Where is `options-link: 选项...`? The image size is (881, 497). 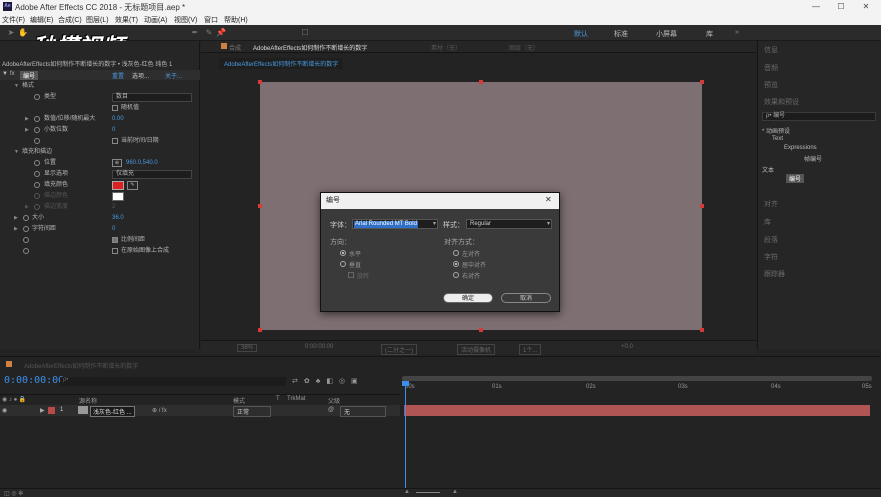 options-link: 选项... is located at coordinates (140, 75).